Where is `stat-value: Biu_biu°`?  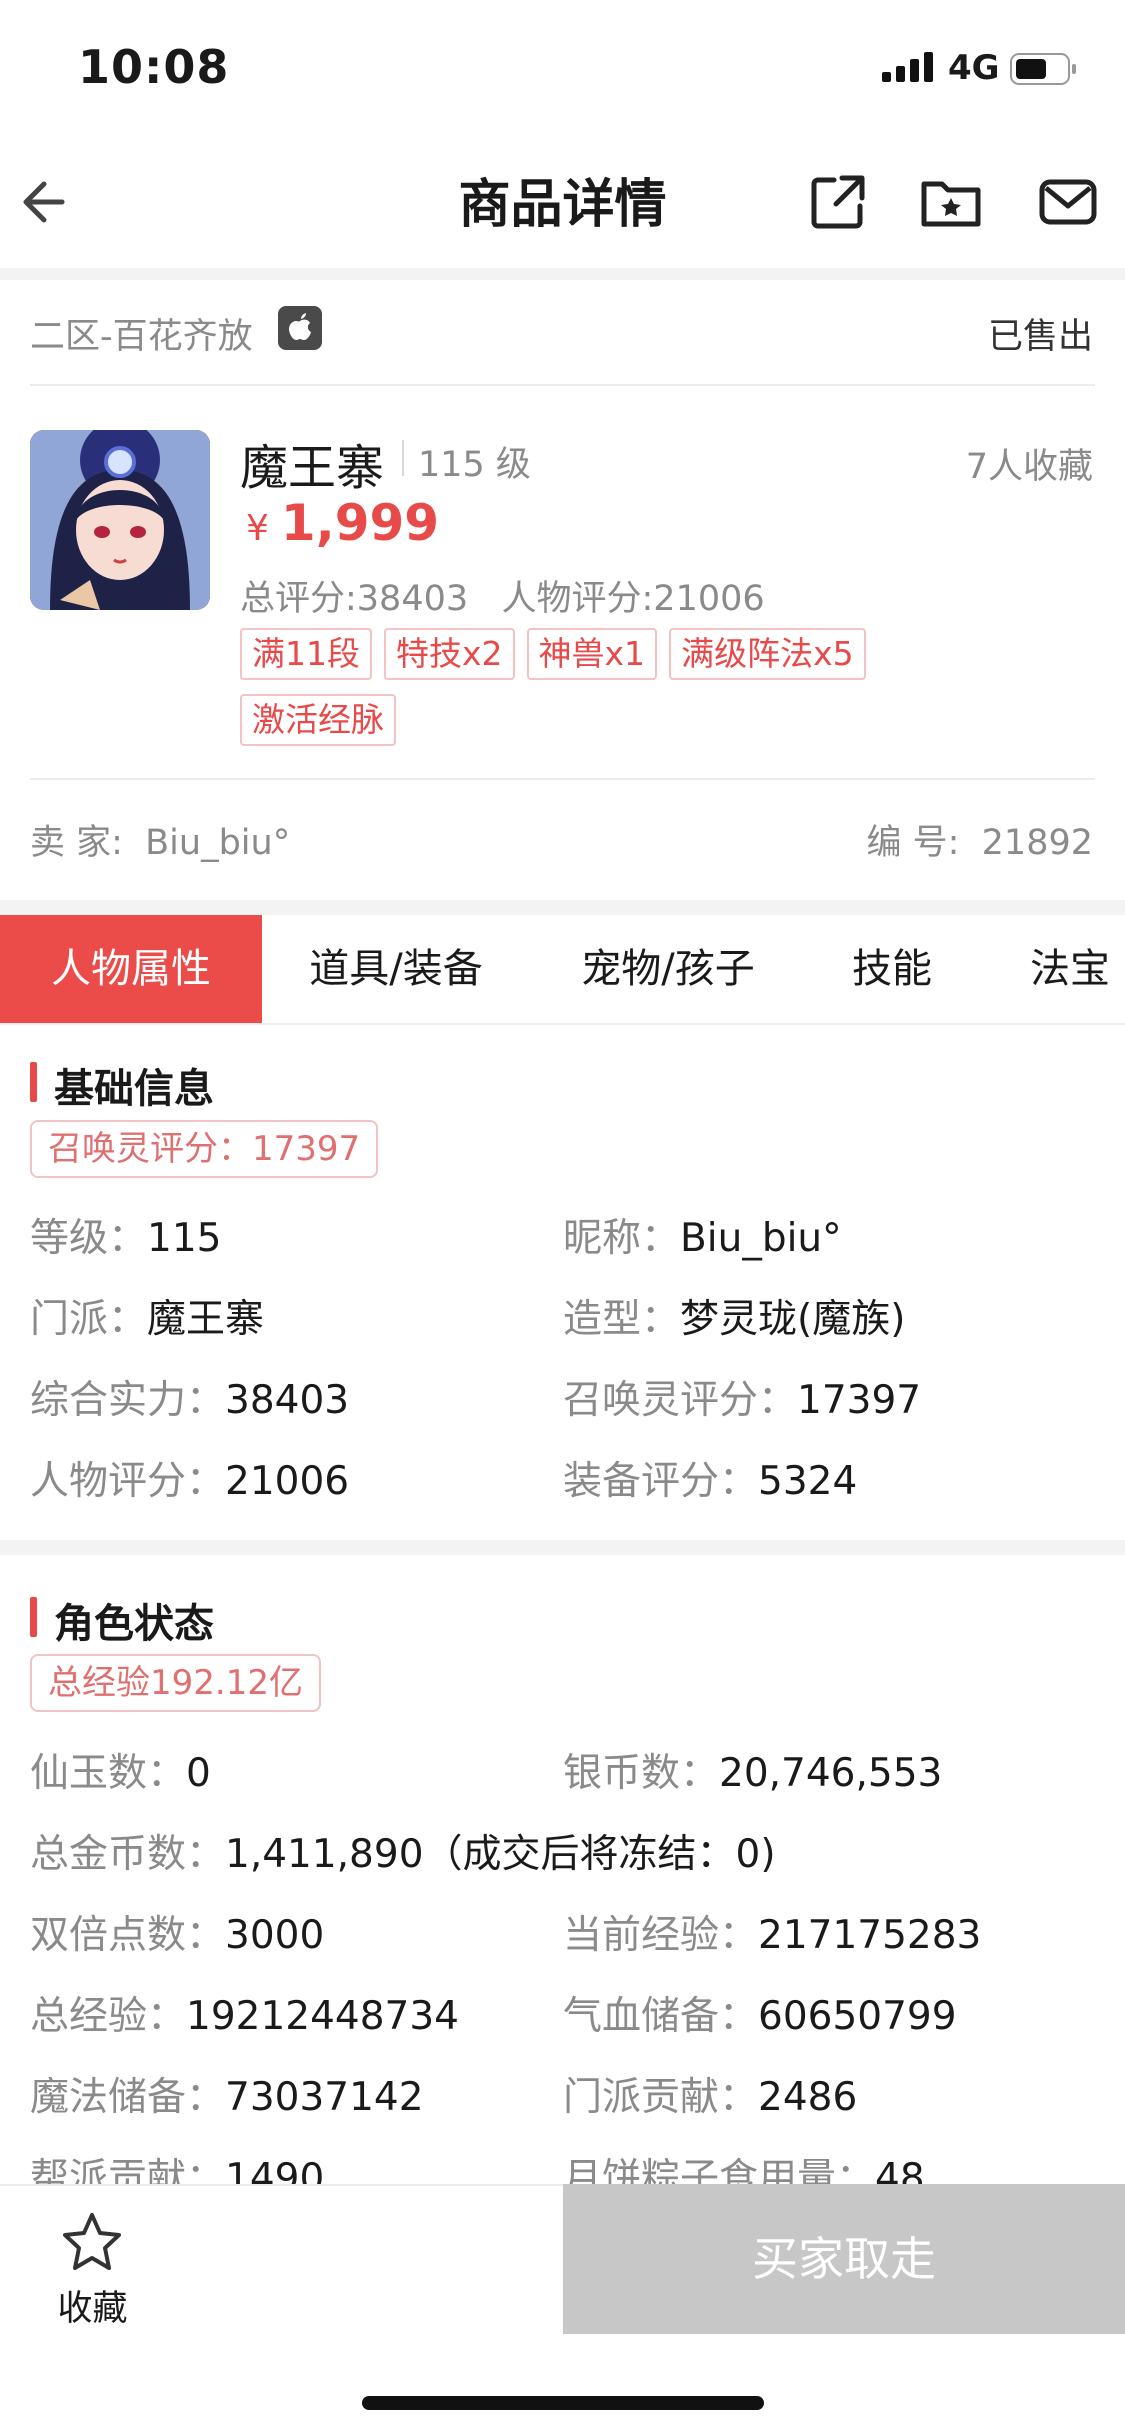 stat-value: Biu_biu° is located at coordinates (761, 1238).